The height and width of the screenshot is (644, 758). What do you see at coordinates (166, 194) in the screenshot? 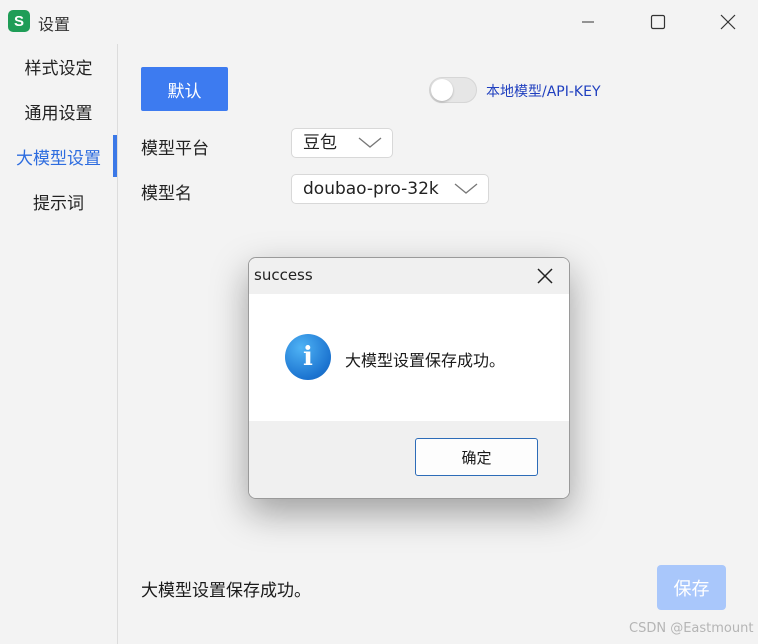
I see `model-name-label: 模型名` at bounding box center [166, 194].